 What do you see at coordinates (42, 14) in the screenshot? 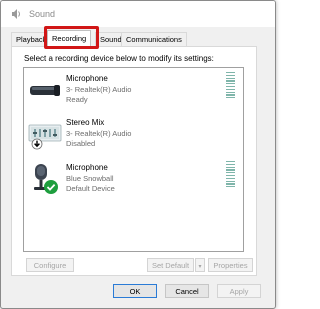
I see `window-title: Sound` at bounding box center [42, 14].